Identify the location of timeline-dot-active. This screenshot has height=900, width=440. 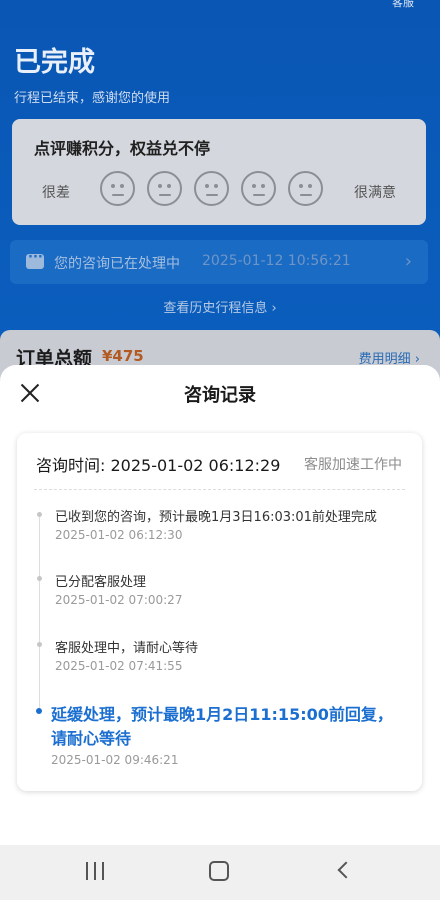
(39, 711).